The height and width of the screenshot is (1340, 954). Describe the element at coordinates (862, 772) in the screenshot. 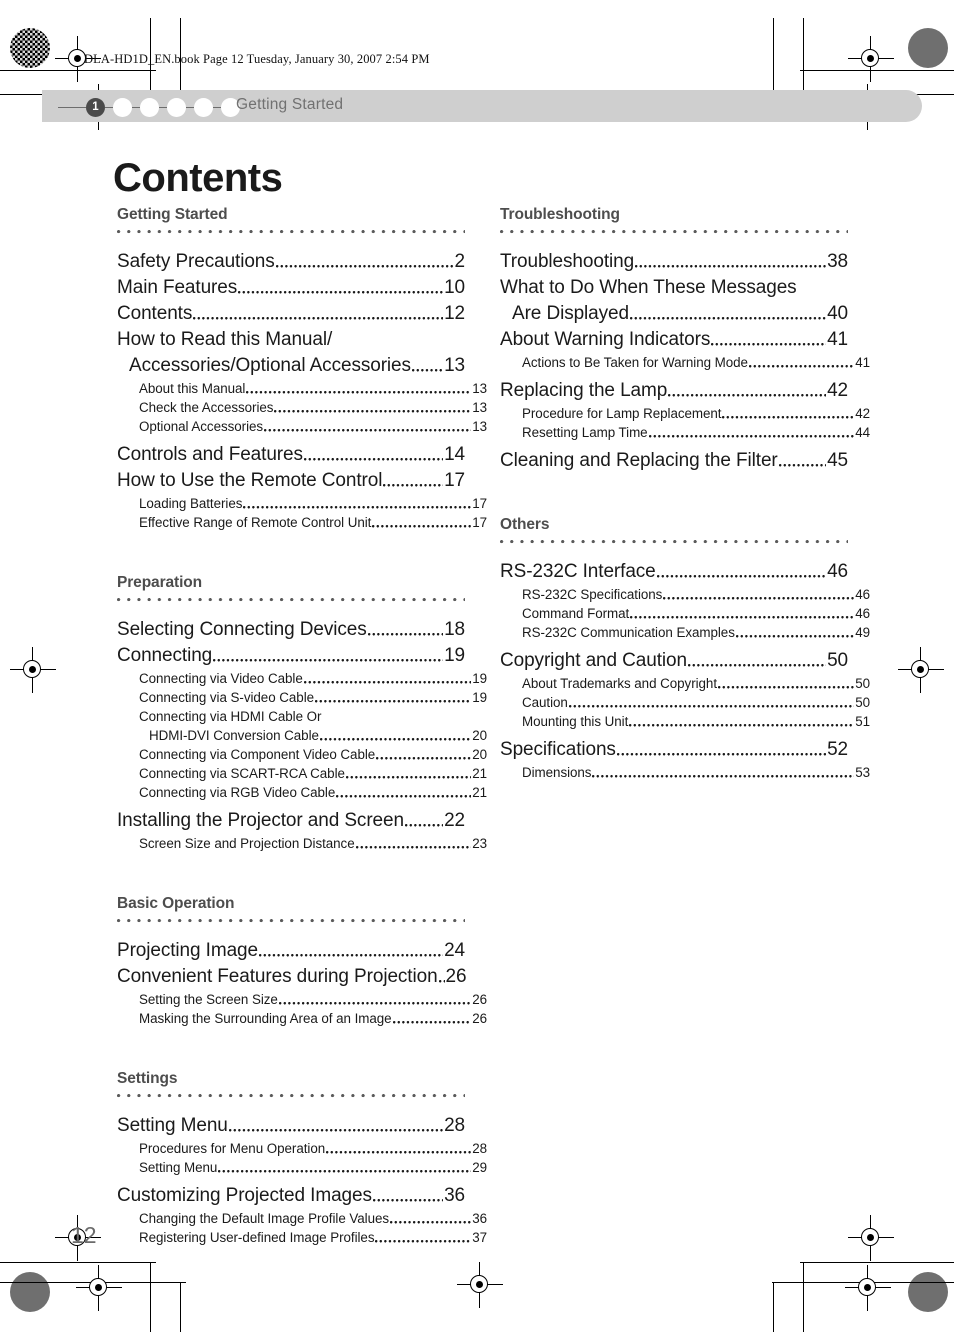

I see `toc-entry-page-number: 53` at that location.